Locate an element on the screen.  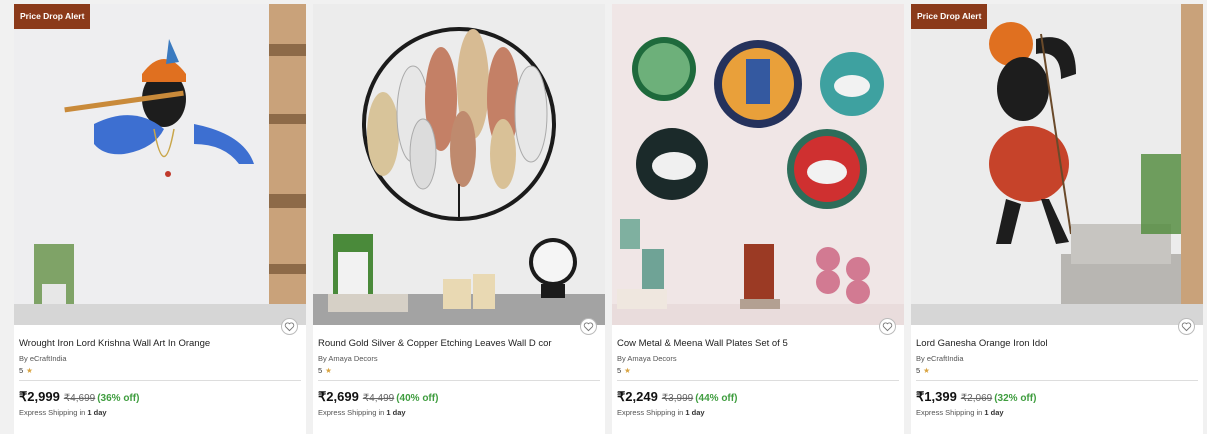
product-discount: (40% off) is located at coordinates (417, 398).